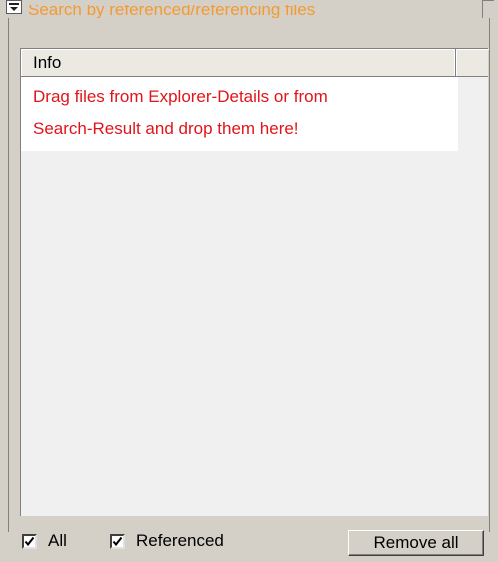 The height and width of the screenshot is (562, 498). Describe the element at coordinates (488, 9) in the screenshot. I see `group-frame-corner` at that location.